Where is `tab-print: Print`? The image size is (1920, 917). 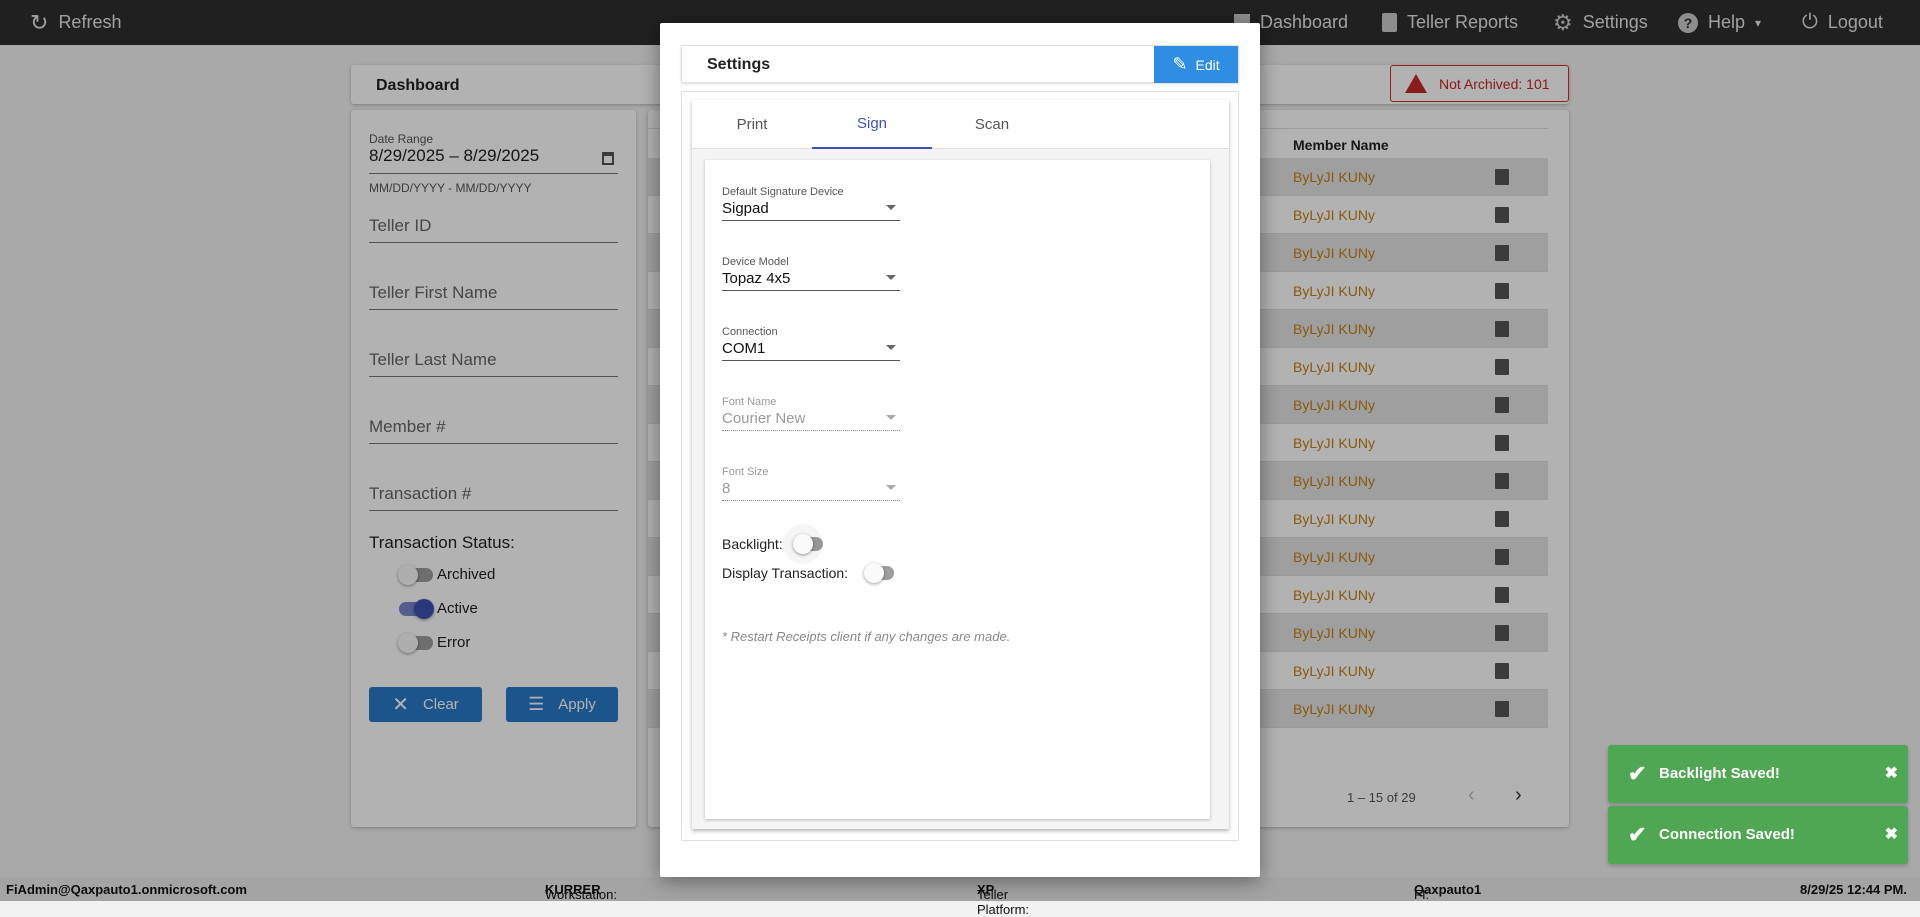 tab-print: Print is located at coordinates (752, 124).